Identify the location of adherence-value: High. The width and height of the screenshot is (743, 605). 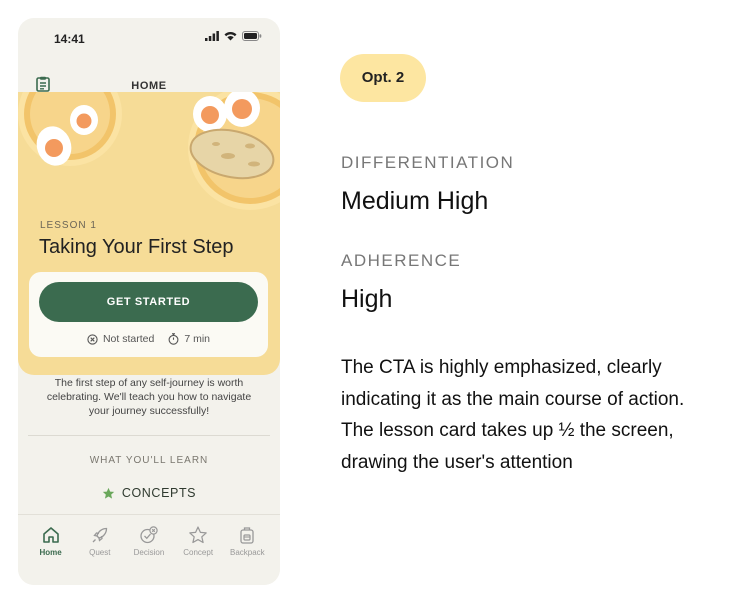
(367, 299).